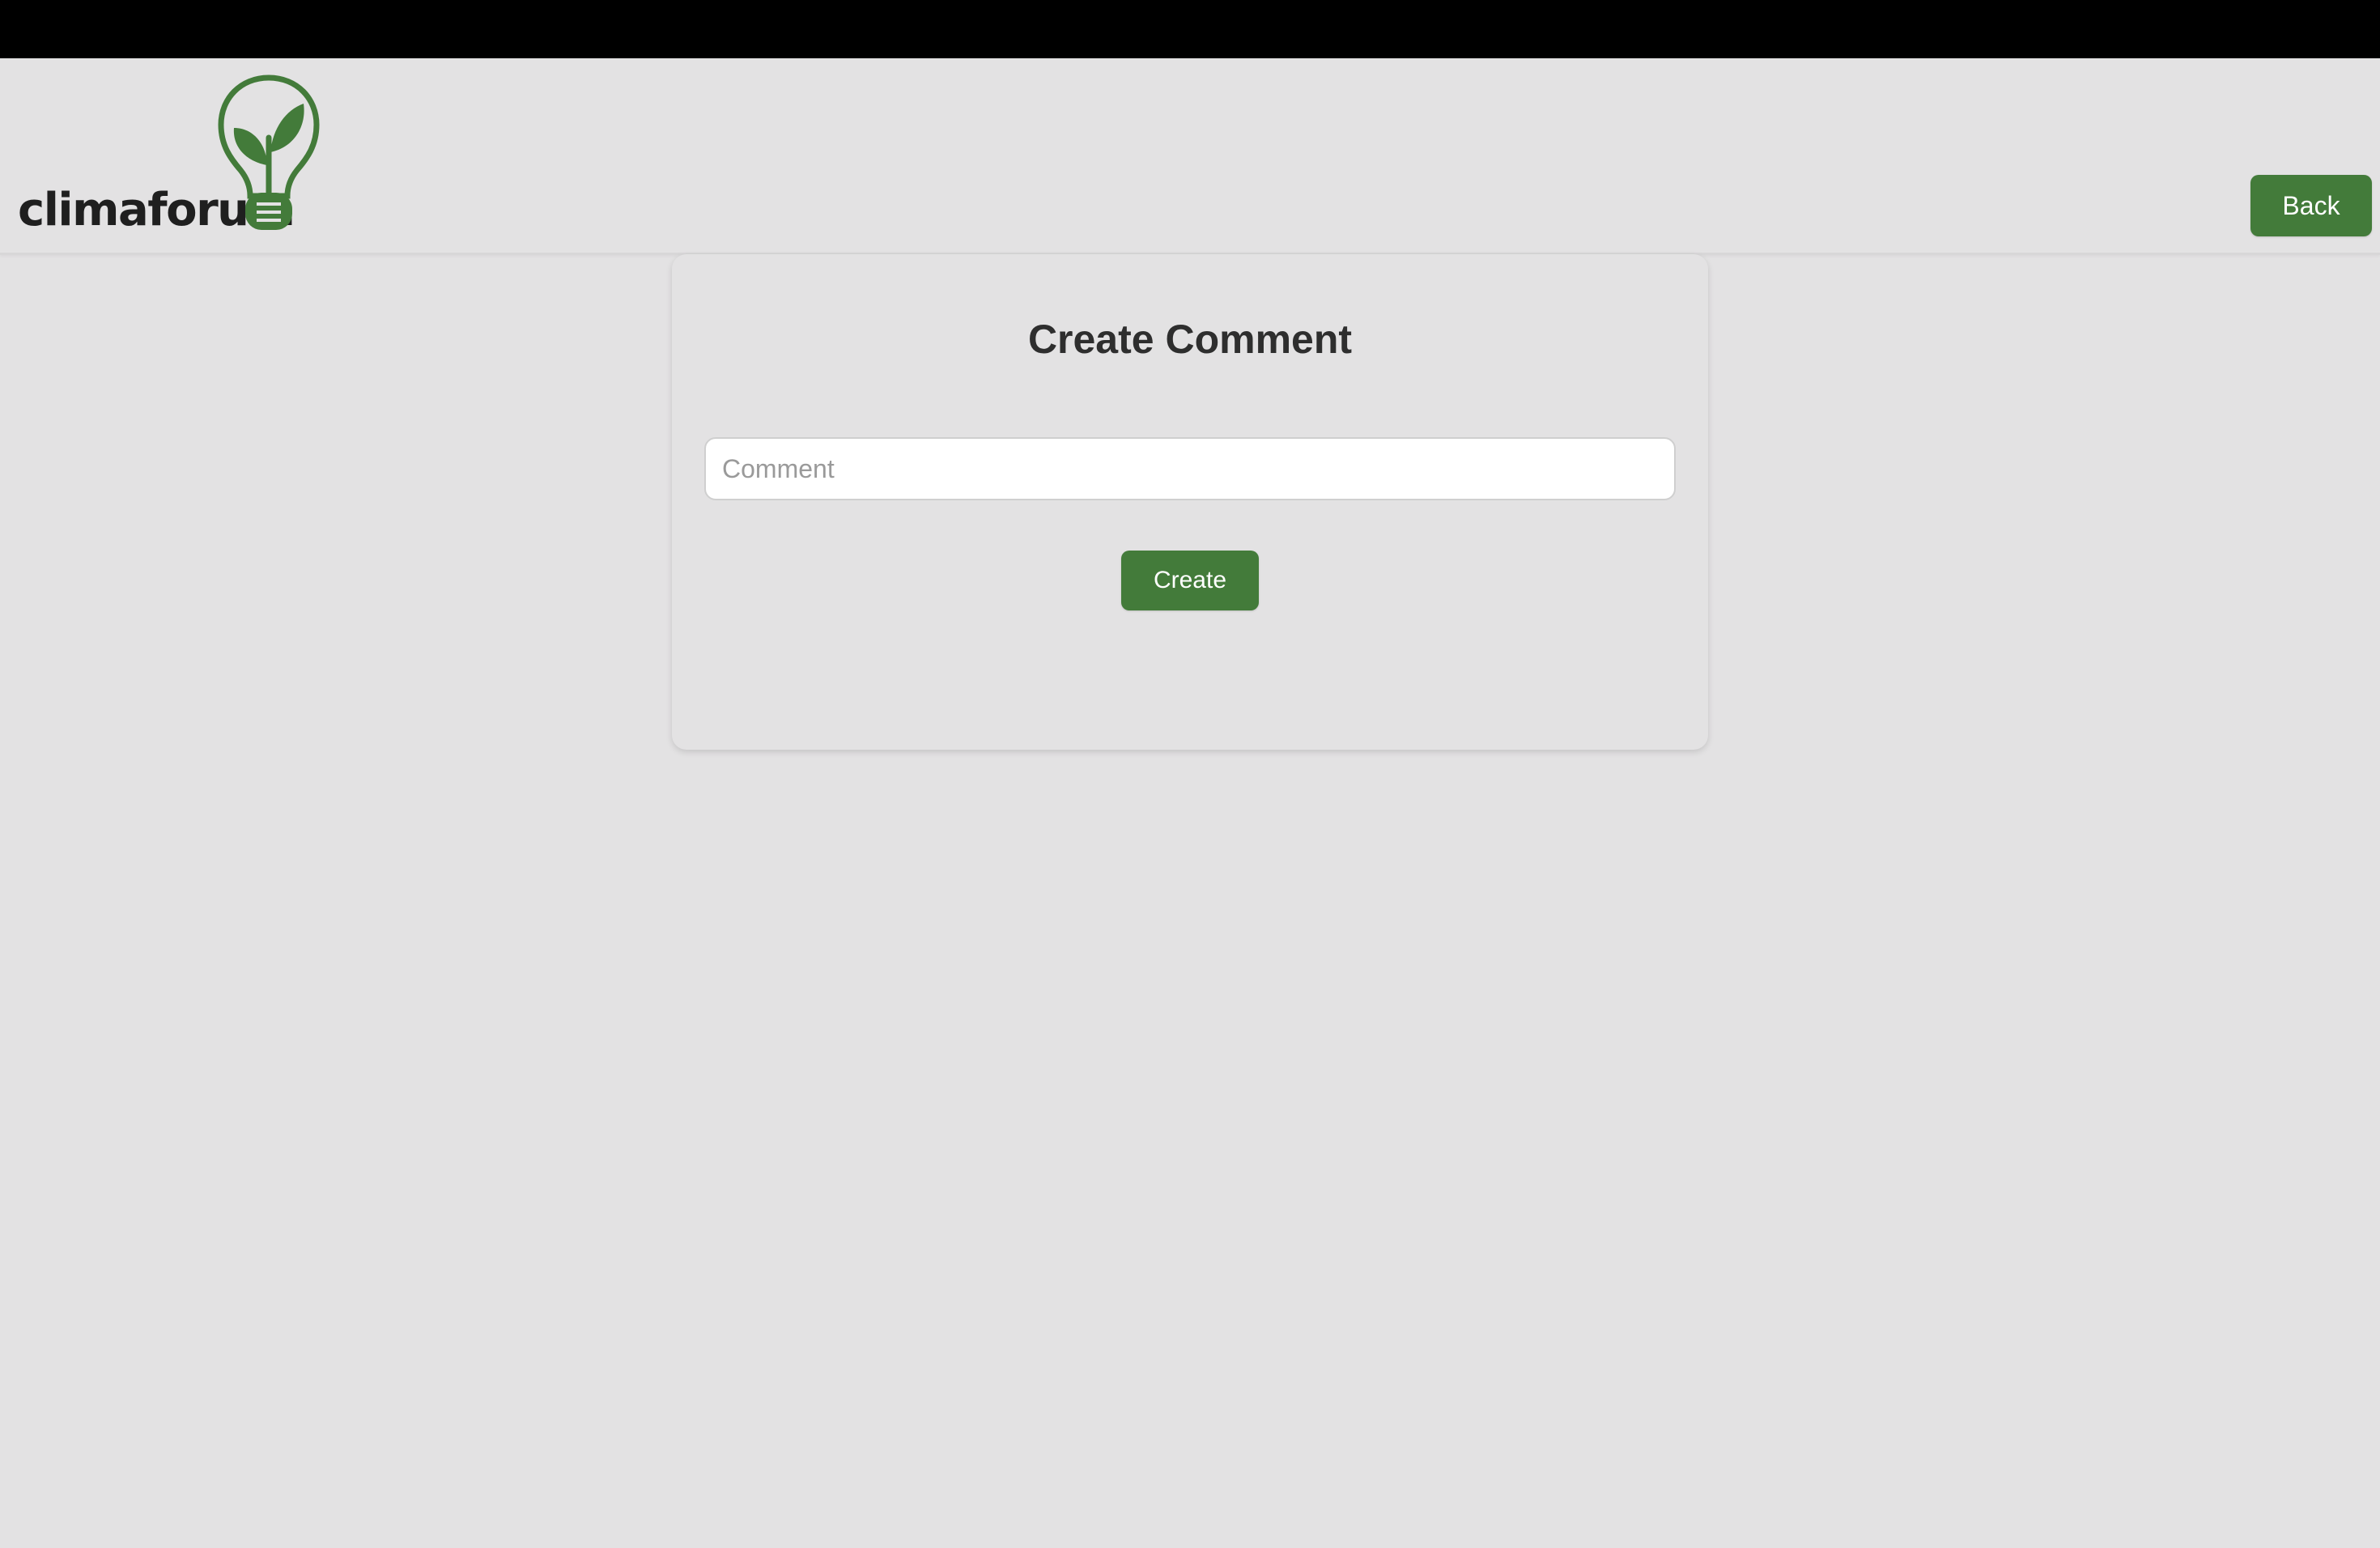  Describe the element at coordinates (269, 152) in the screenshot. I see `lightbulb-sprout-icon` at that location.